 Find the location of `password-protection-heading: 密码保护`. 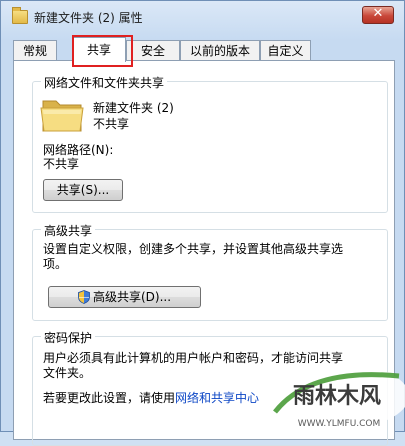

password-protection-heading: 密码保护 is located at coordinates (68, 337).